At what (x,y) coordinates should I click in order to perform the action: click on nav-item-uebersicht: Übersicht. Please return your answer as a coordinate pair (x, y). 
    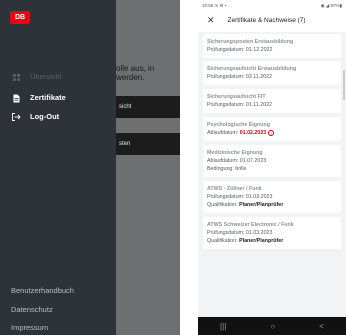
    Looking at the image, I should click on (36, 77).